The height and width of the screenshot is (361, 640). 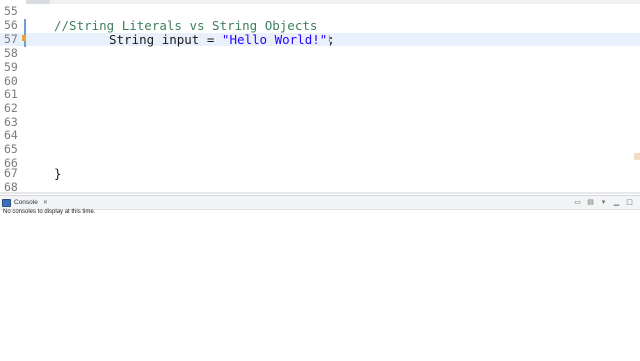 What do you see at coordinates (320, 53) in the screenshot?
I see `code-line: 58` at bounding box center [320, 53].